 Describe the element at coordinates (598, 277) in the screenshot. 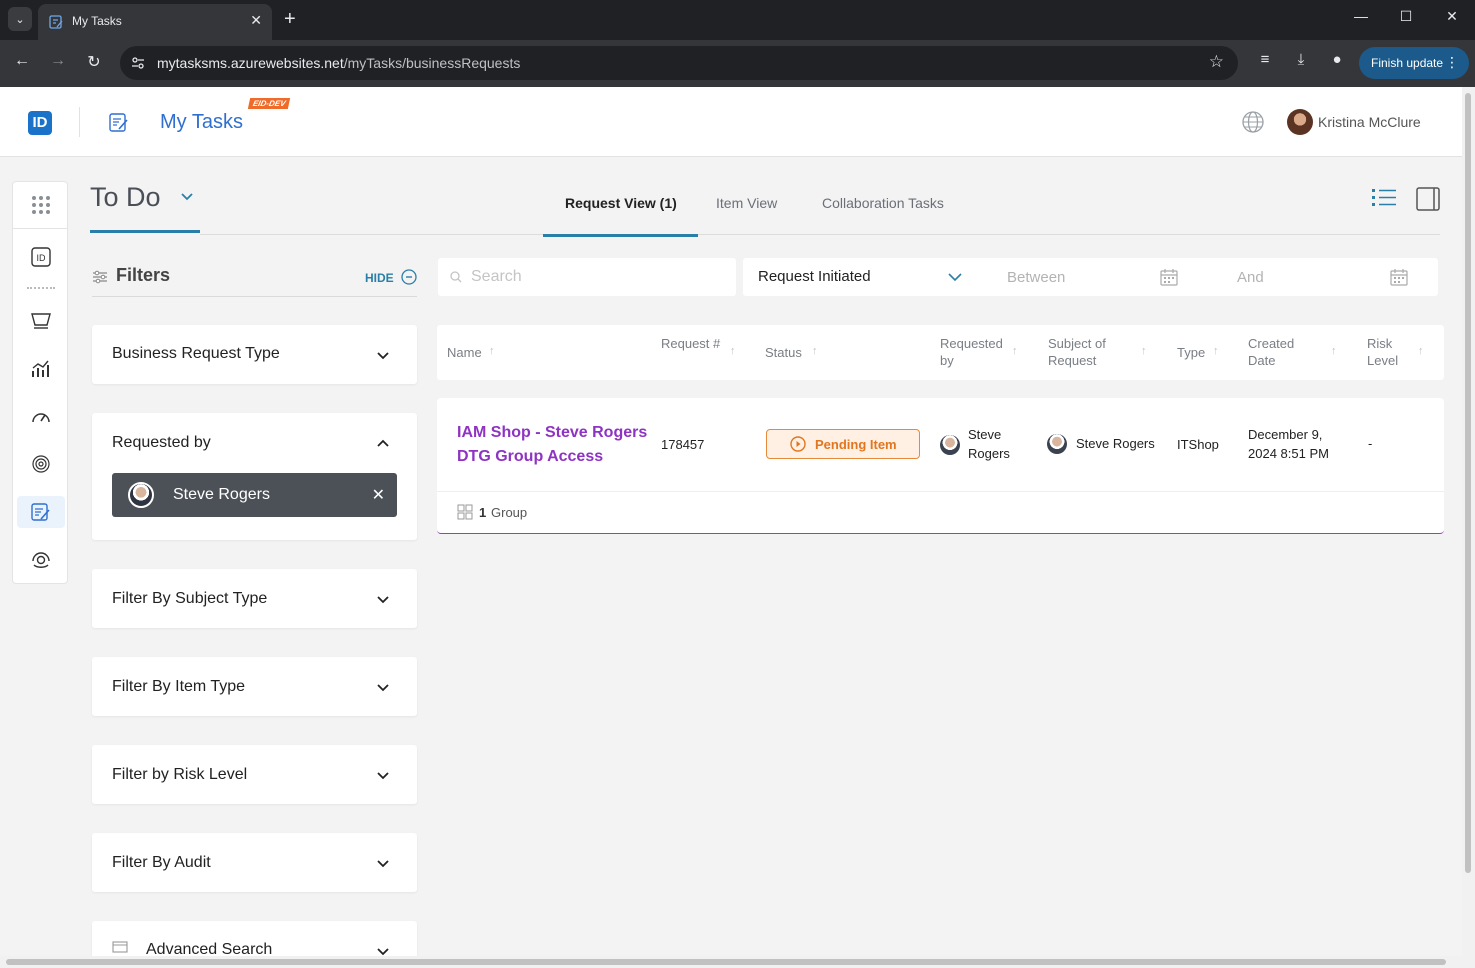

I see `search-input` at that location.